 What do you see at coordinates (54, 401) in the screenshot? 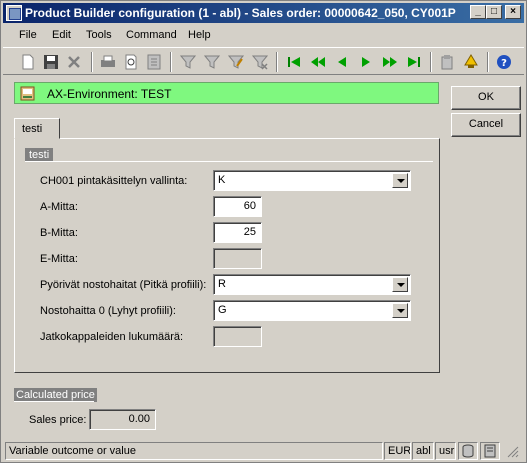
I see `calculated-price-divider` at bounding box center [54, 401].